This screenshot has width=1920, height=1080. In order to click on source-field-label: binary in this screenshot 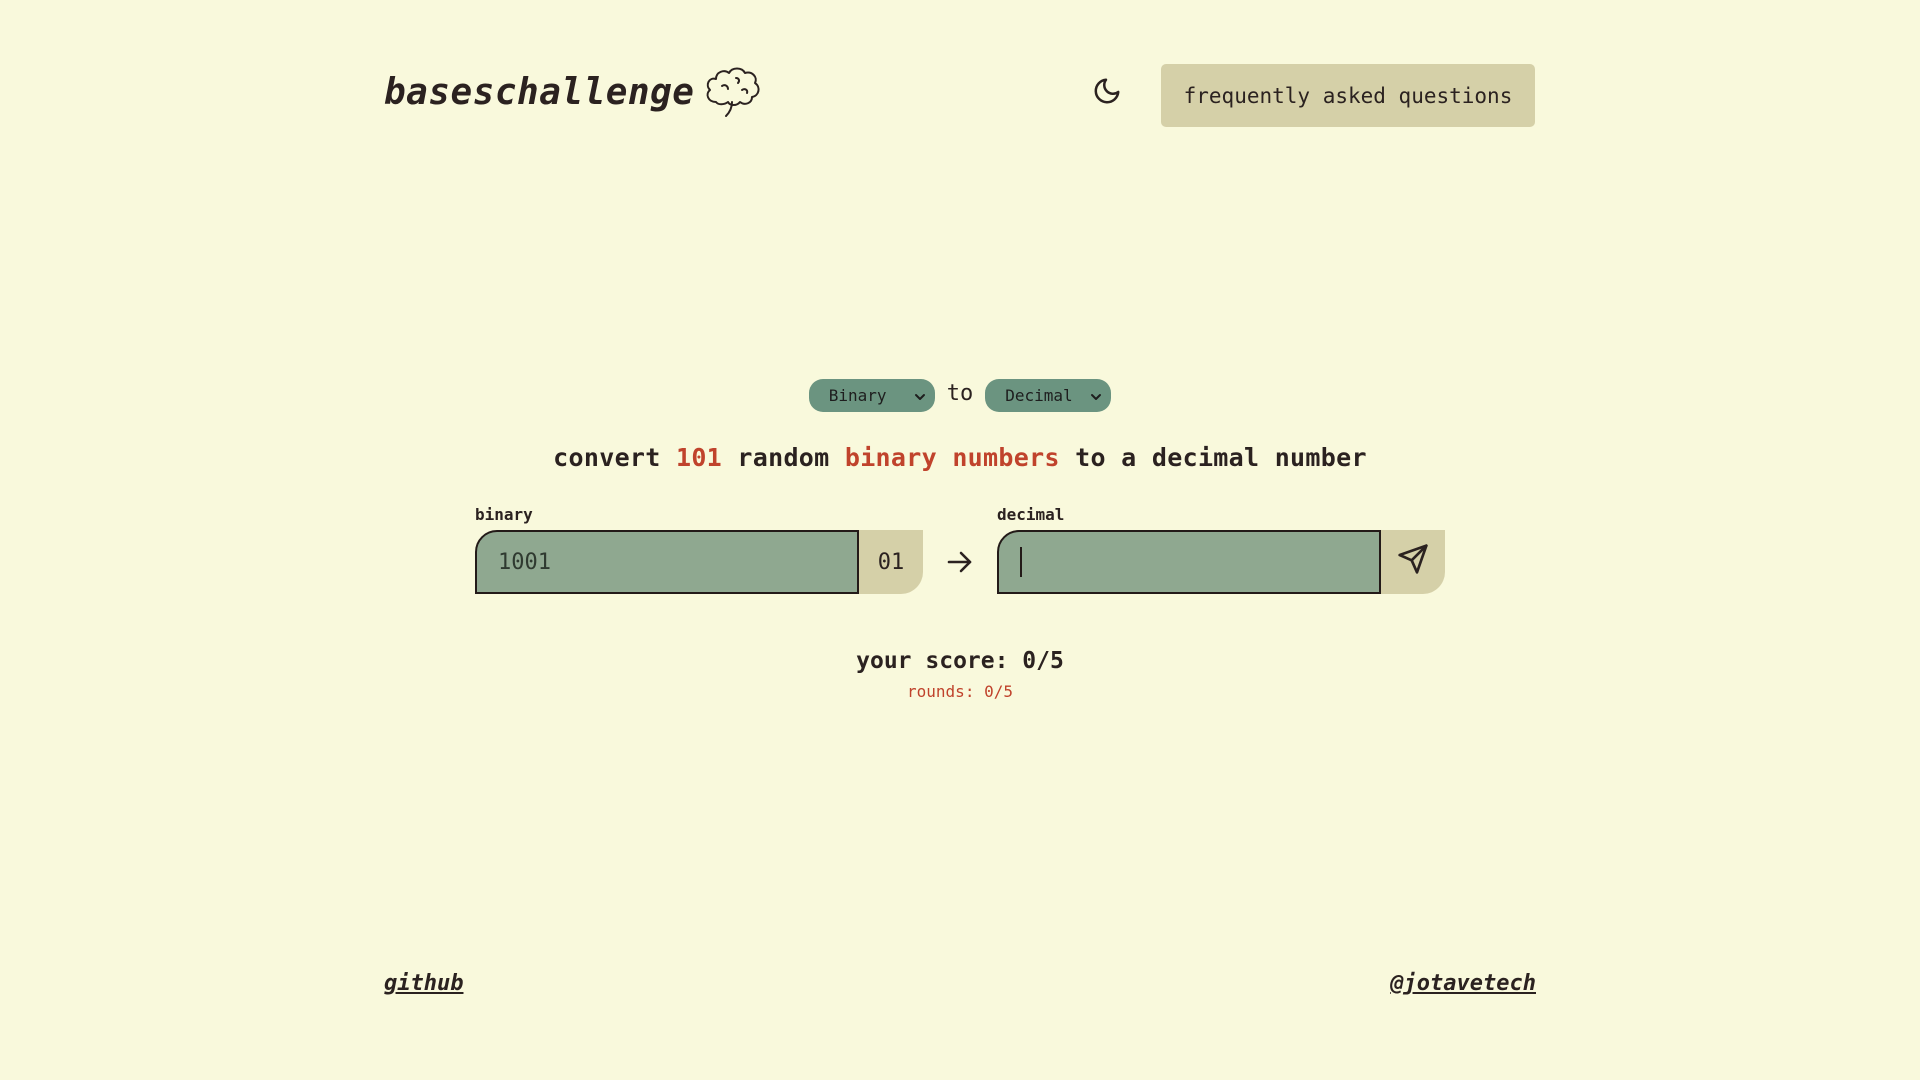, I will do `click(504, 514)`.